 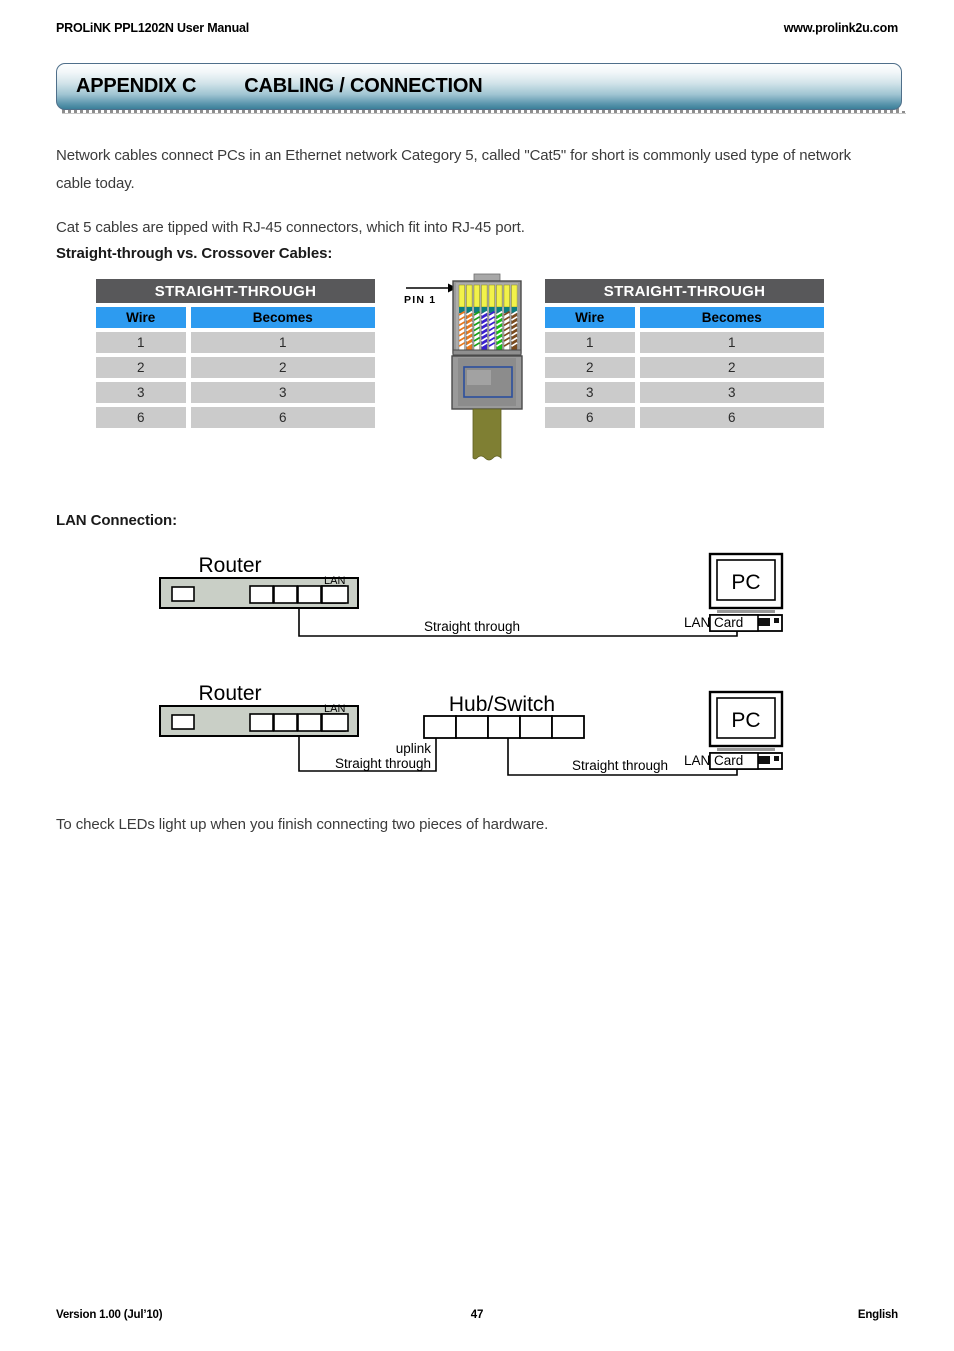 I want to click on hub-switch-label: Hub/Switch, so click(x=502, y=704).